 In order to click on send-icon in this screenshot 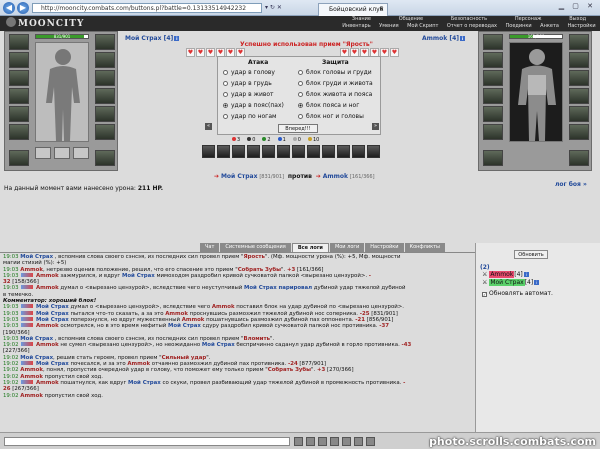, I will do `click(298, 441)`.